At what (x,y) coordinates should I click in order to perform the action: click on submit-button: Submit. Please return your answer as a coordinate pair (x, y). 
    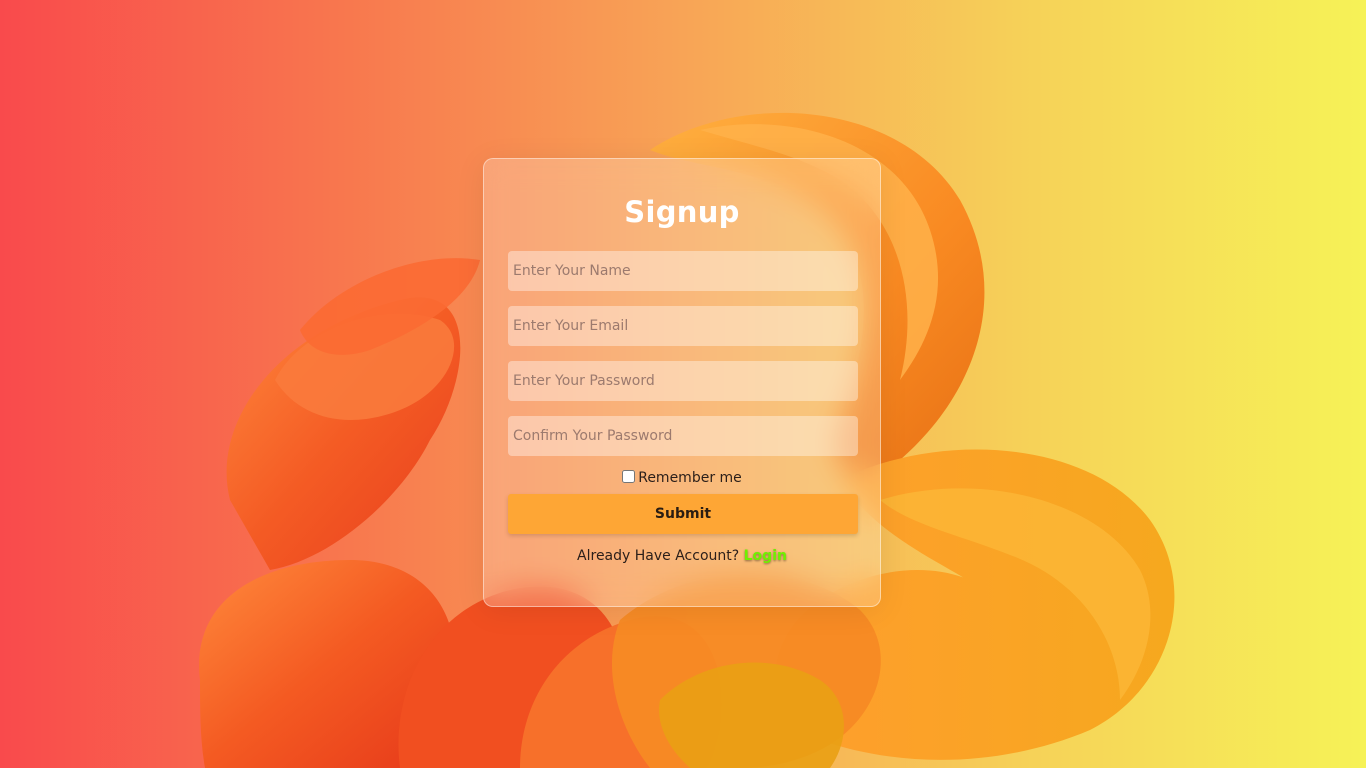
    Looking at the image, I should click on (683, 514).